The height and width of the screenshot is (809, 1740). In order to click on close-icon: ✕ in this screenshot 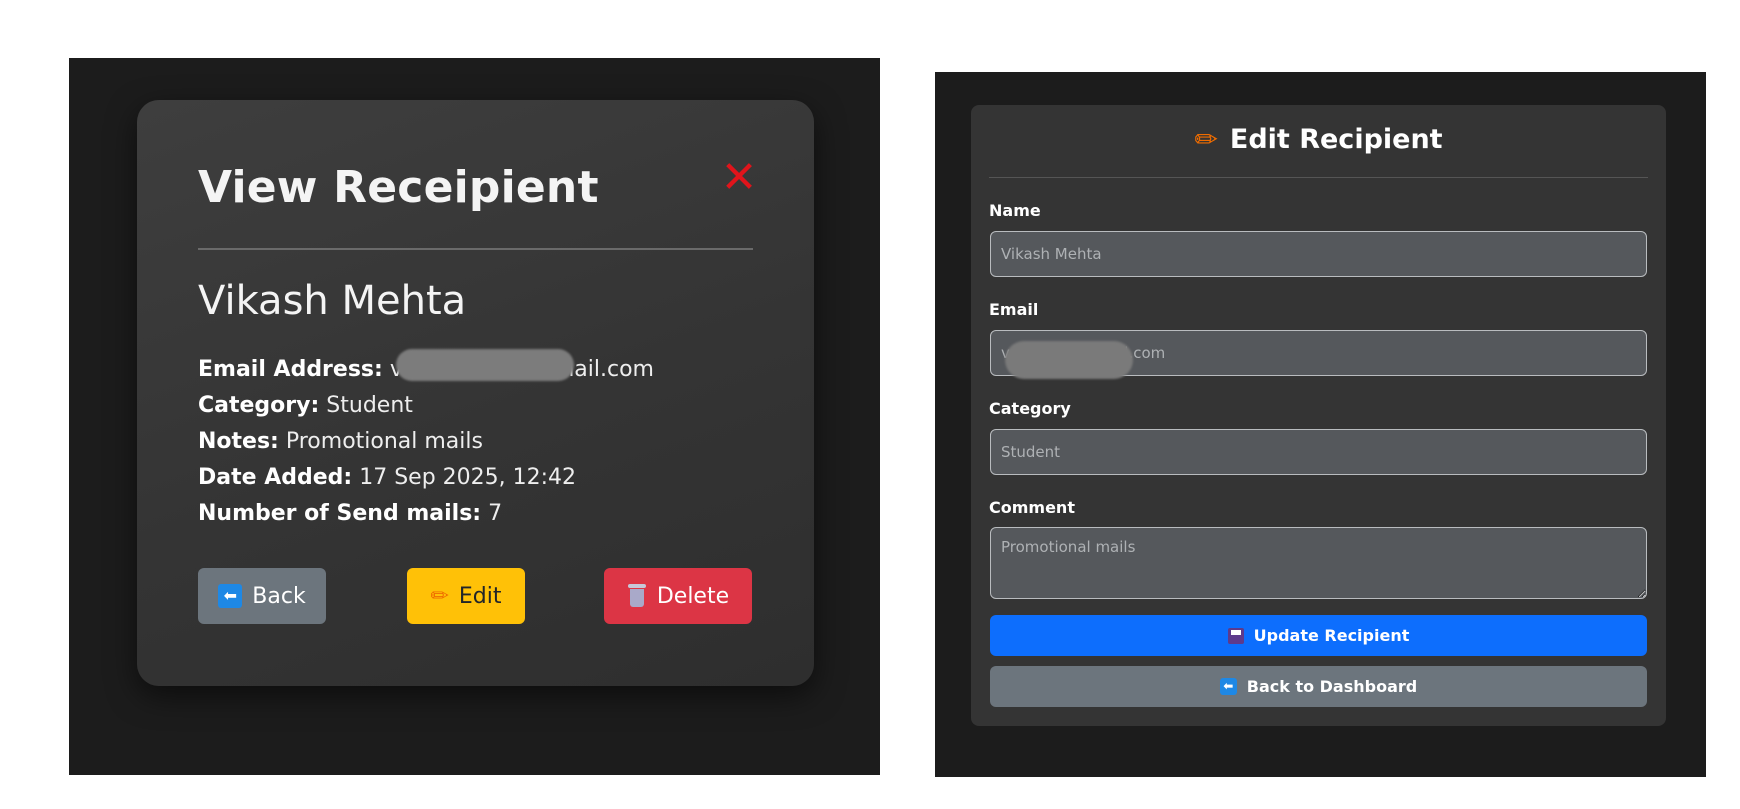, I will do `click(739, 178)`.